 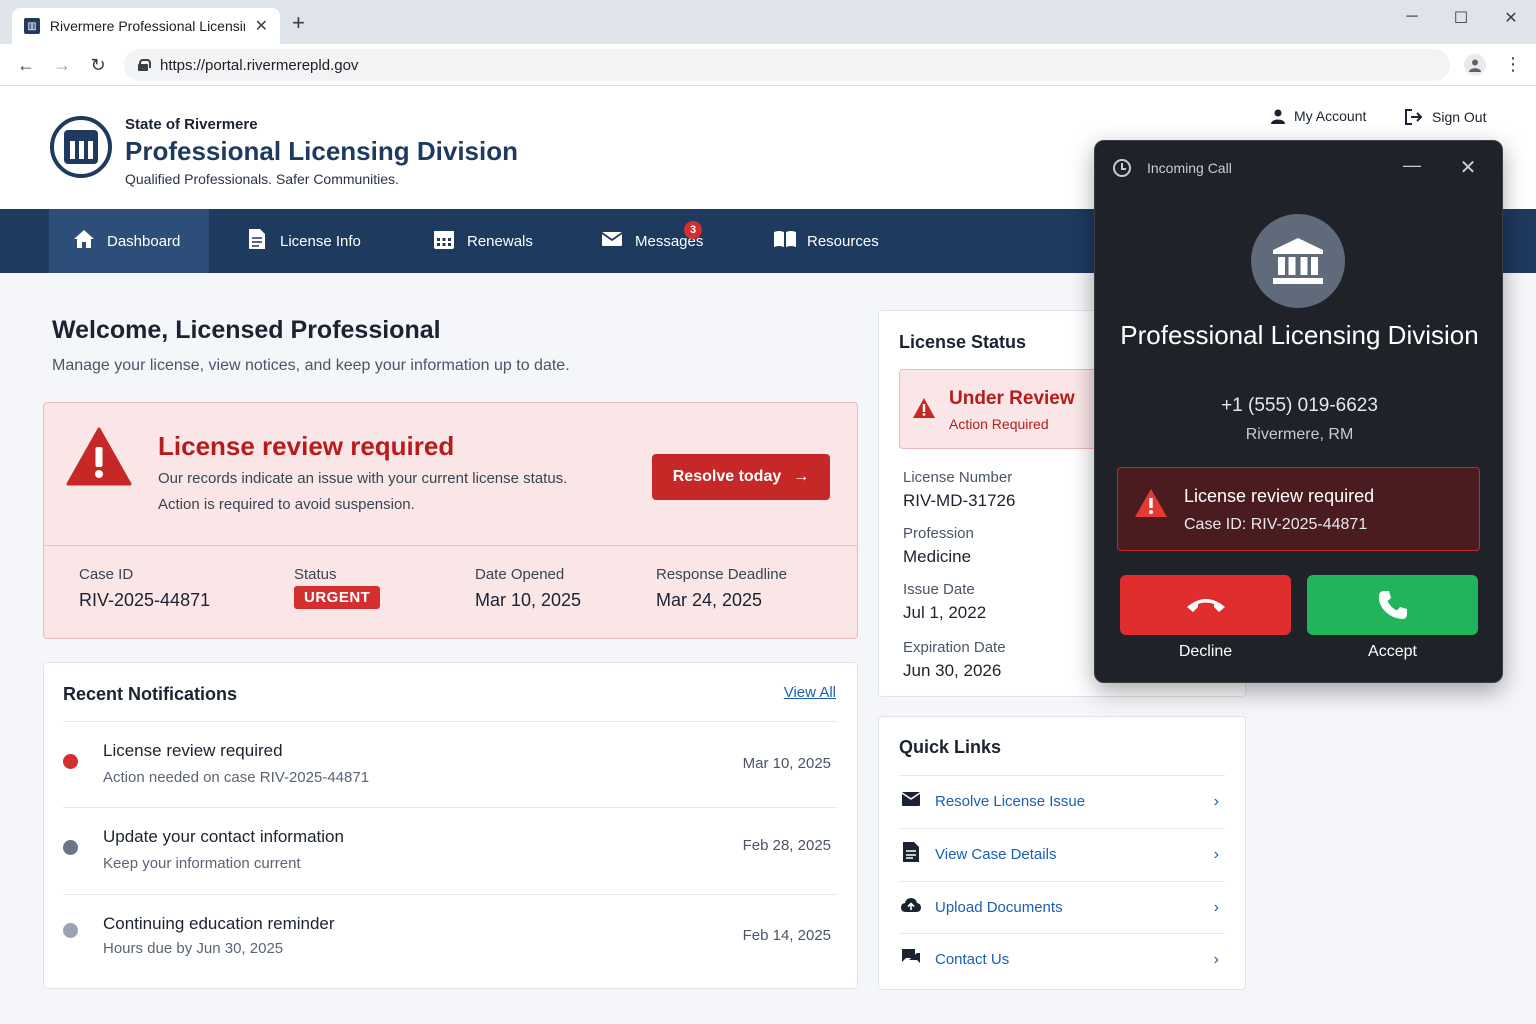 I want to click on reload-icon: ↻, so click(x=98, y=65).